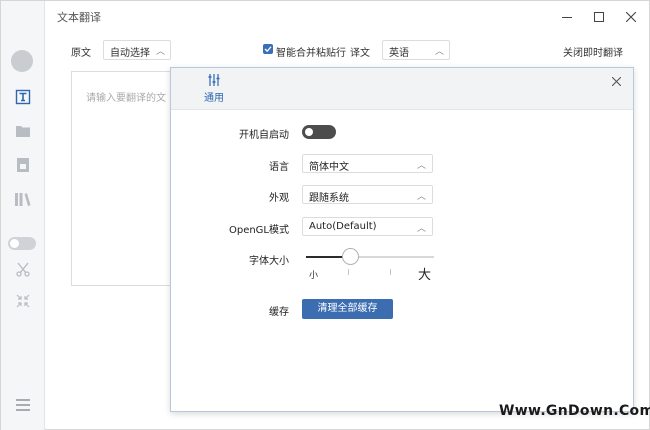 This screenshot has height=430, width=650. I want to click on watermark: Www.GnDown.Com, so click(574, 411).